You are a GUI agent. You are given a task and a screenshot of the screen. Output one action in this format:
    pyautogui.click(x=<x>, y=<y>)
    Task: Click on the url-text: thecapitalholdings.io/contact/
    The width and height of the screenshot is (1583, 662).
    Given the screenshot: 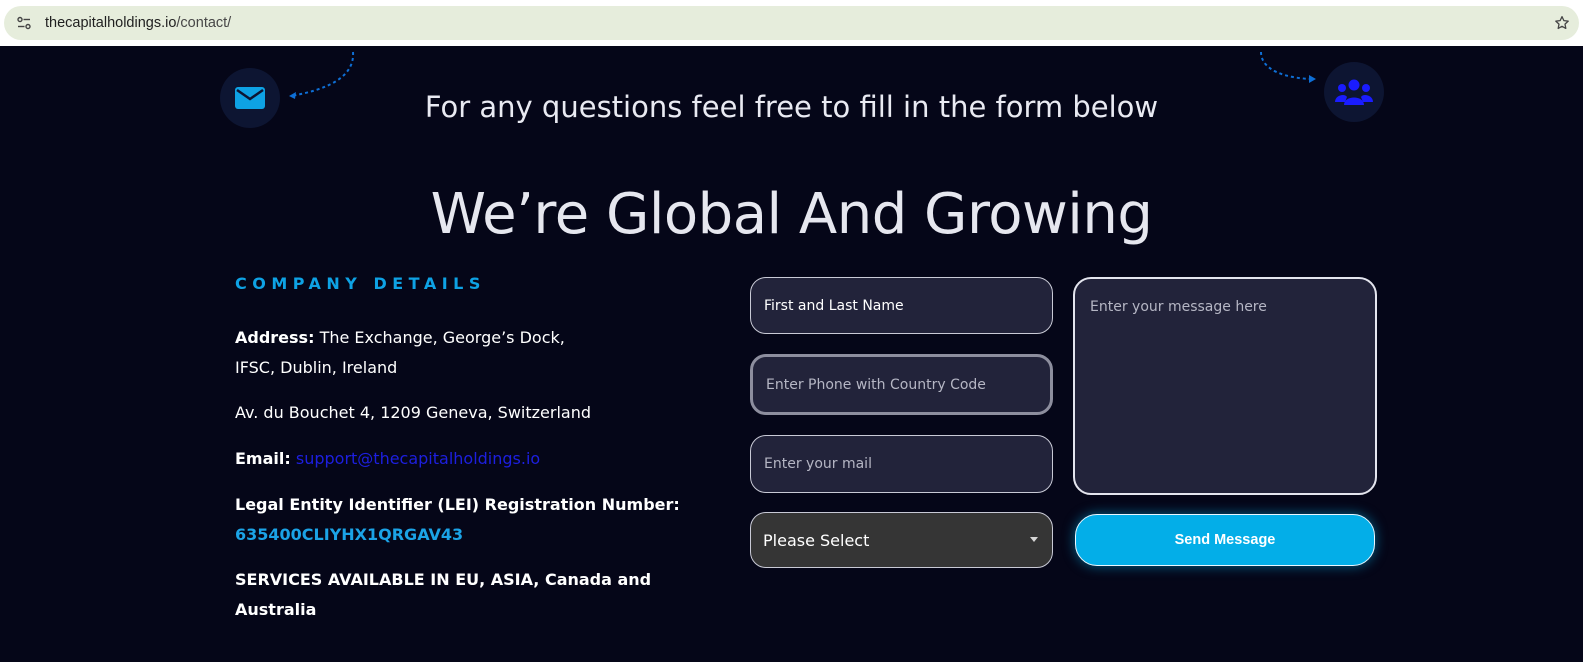 What is the action you would take?
    pyautogui.click(x=138, y=23)
    